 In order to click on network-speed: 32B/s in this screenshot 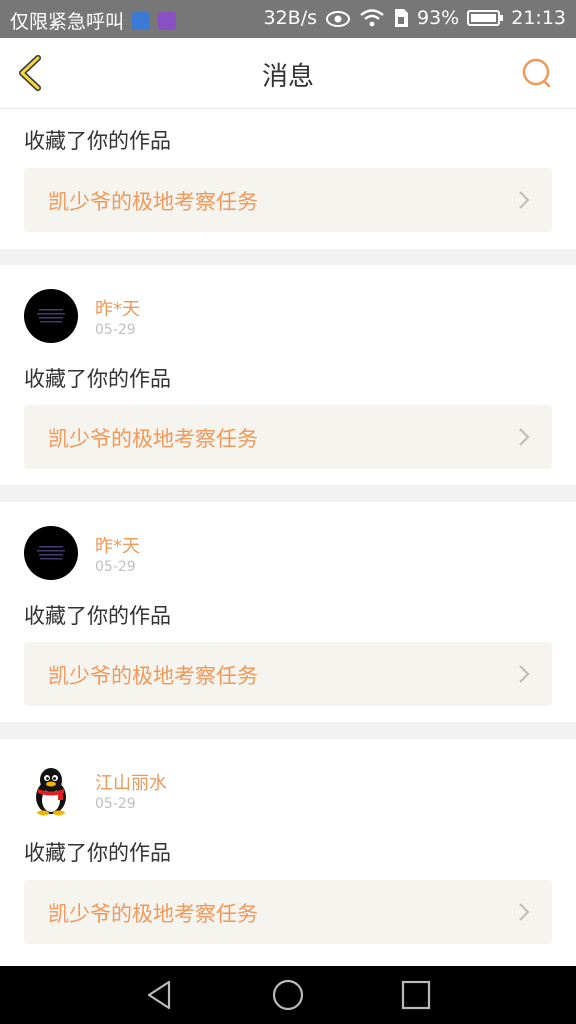, I will do `click(290, 18)`.